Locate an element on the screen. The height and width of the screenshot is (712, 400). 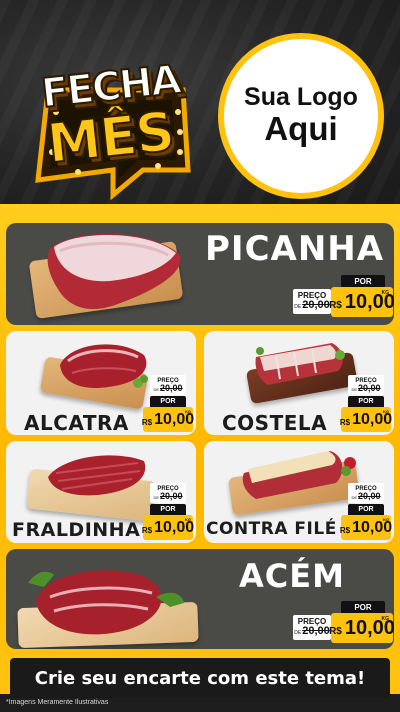
alcatra-meat-icon is located at coordinates (104, 366).